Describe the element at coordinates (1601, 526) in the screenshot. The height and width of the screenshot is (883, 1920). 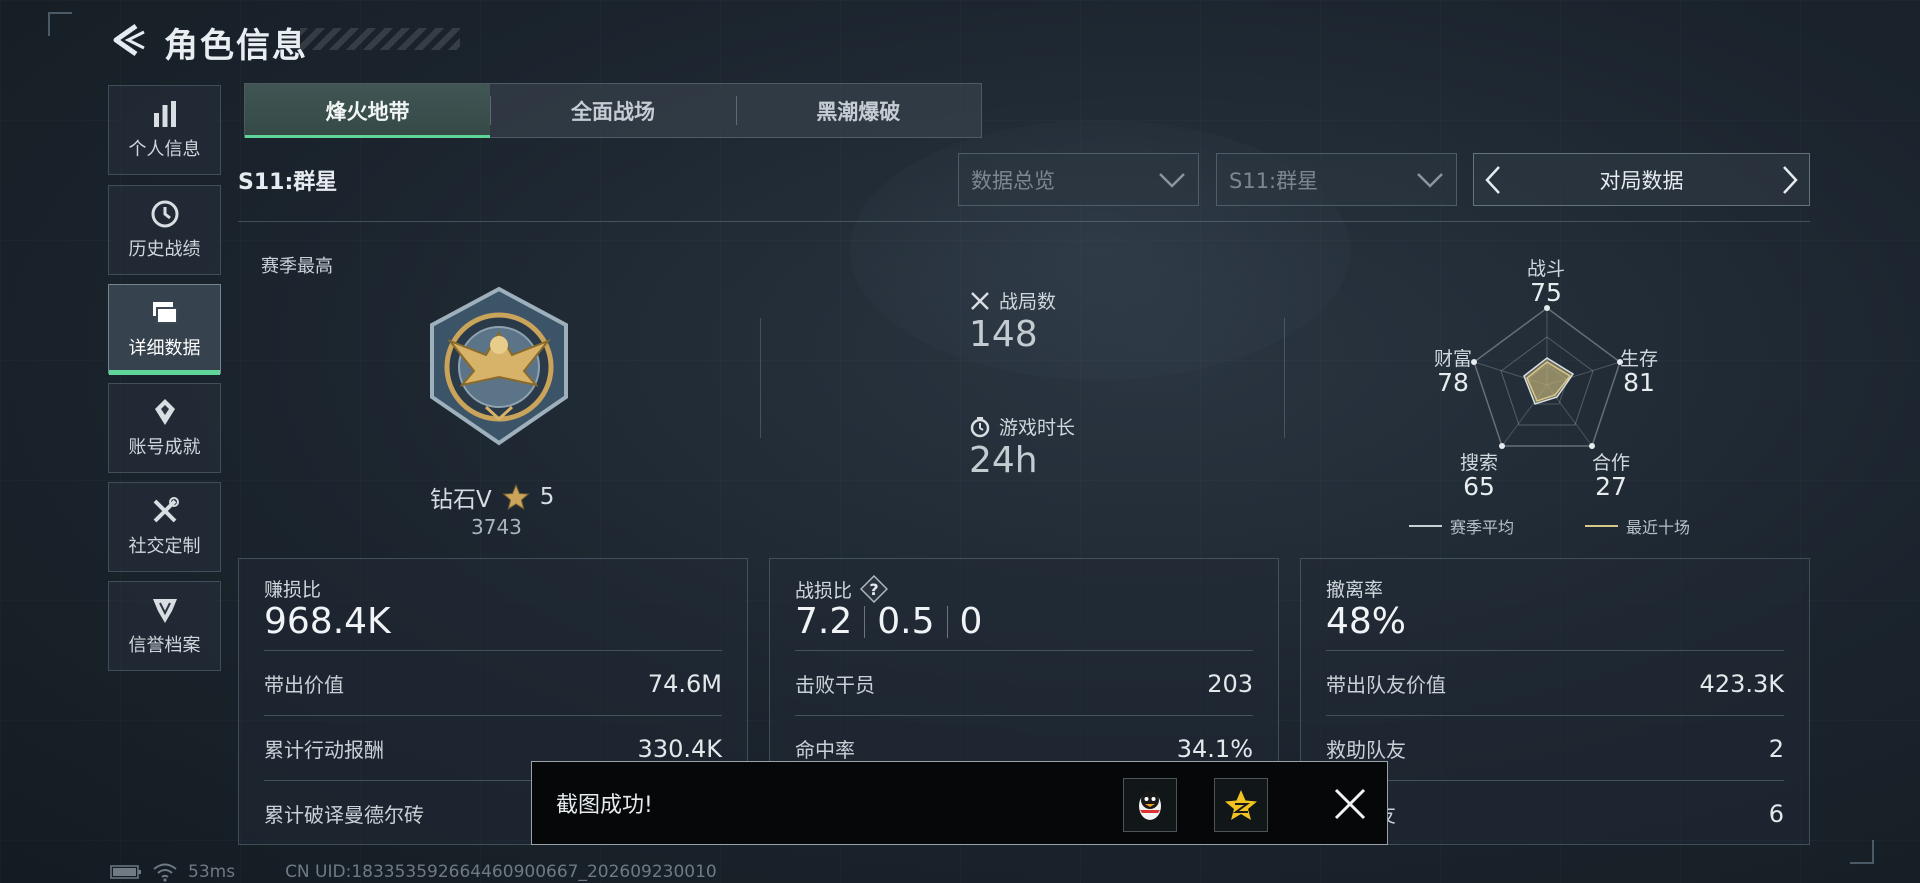
I see `legend-line` at that location.